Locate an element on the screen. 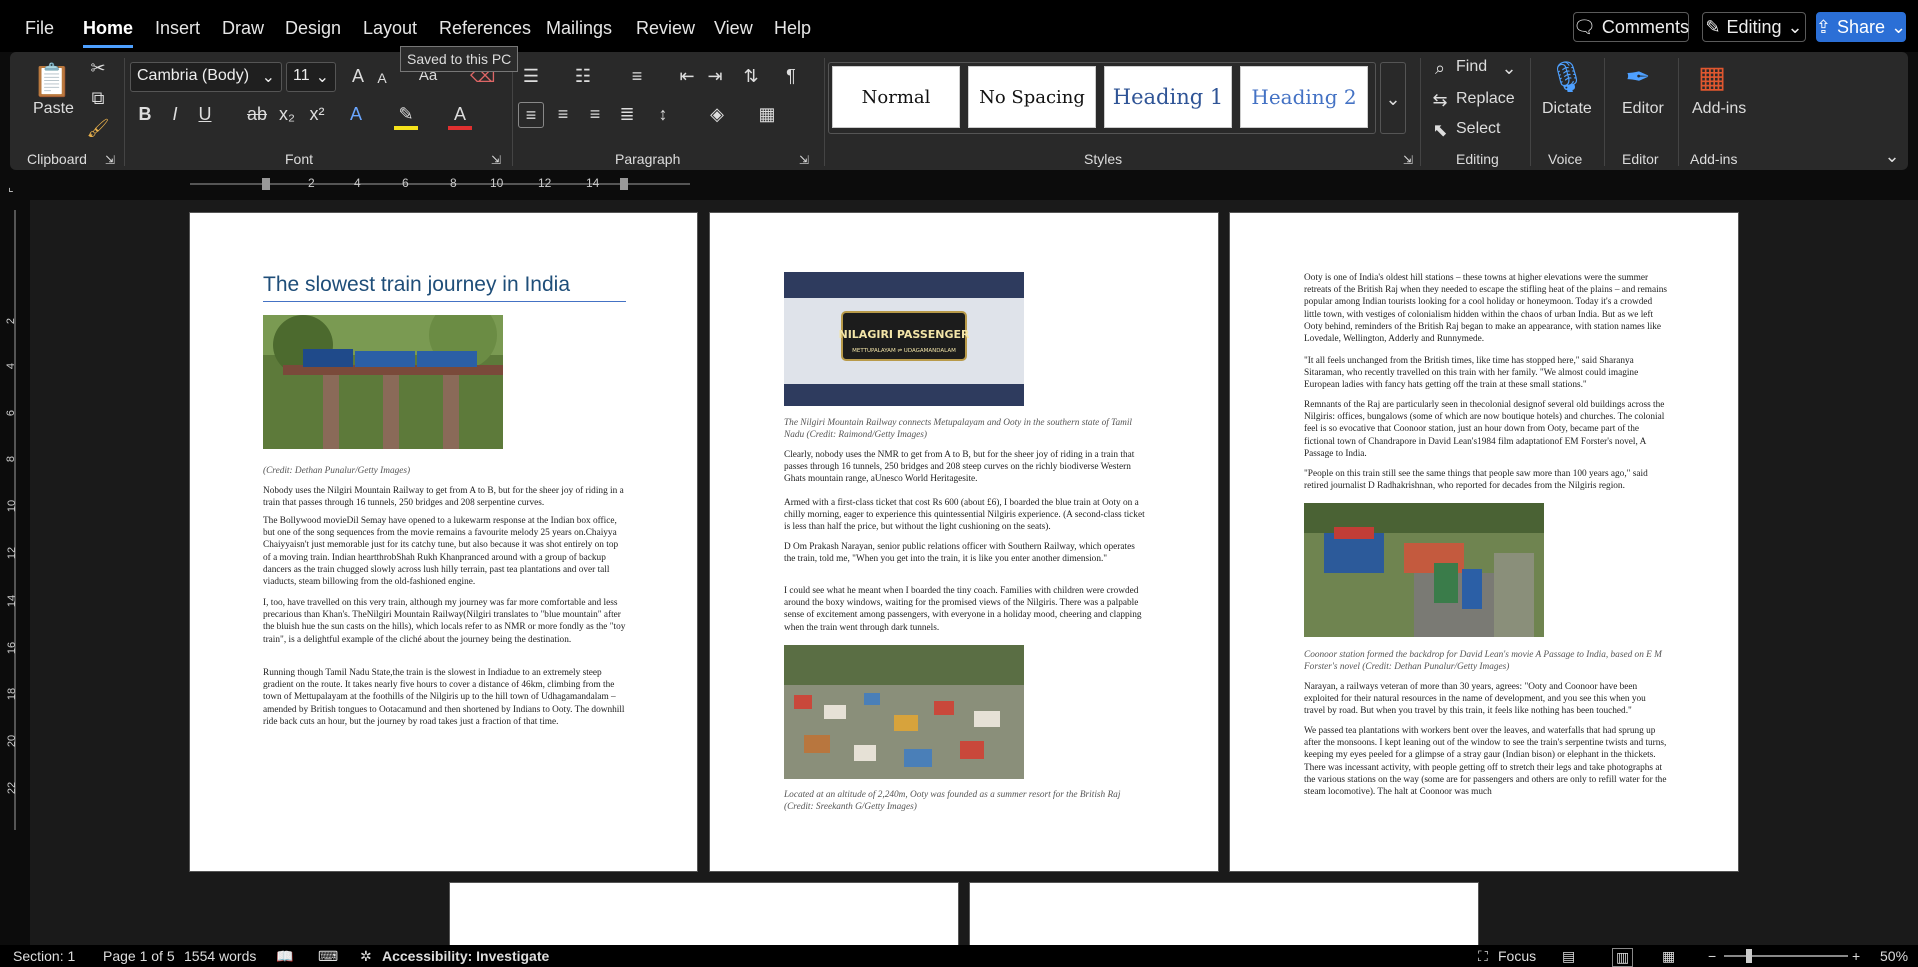 Image resolution: width=1918 pixels, height=967 pixels. menu-help: Help is located at coordinates (792, 28).